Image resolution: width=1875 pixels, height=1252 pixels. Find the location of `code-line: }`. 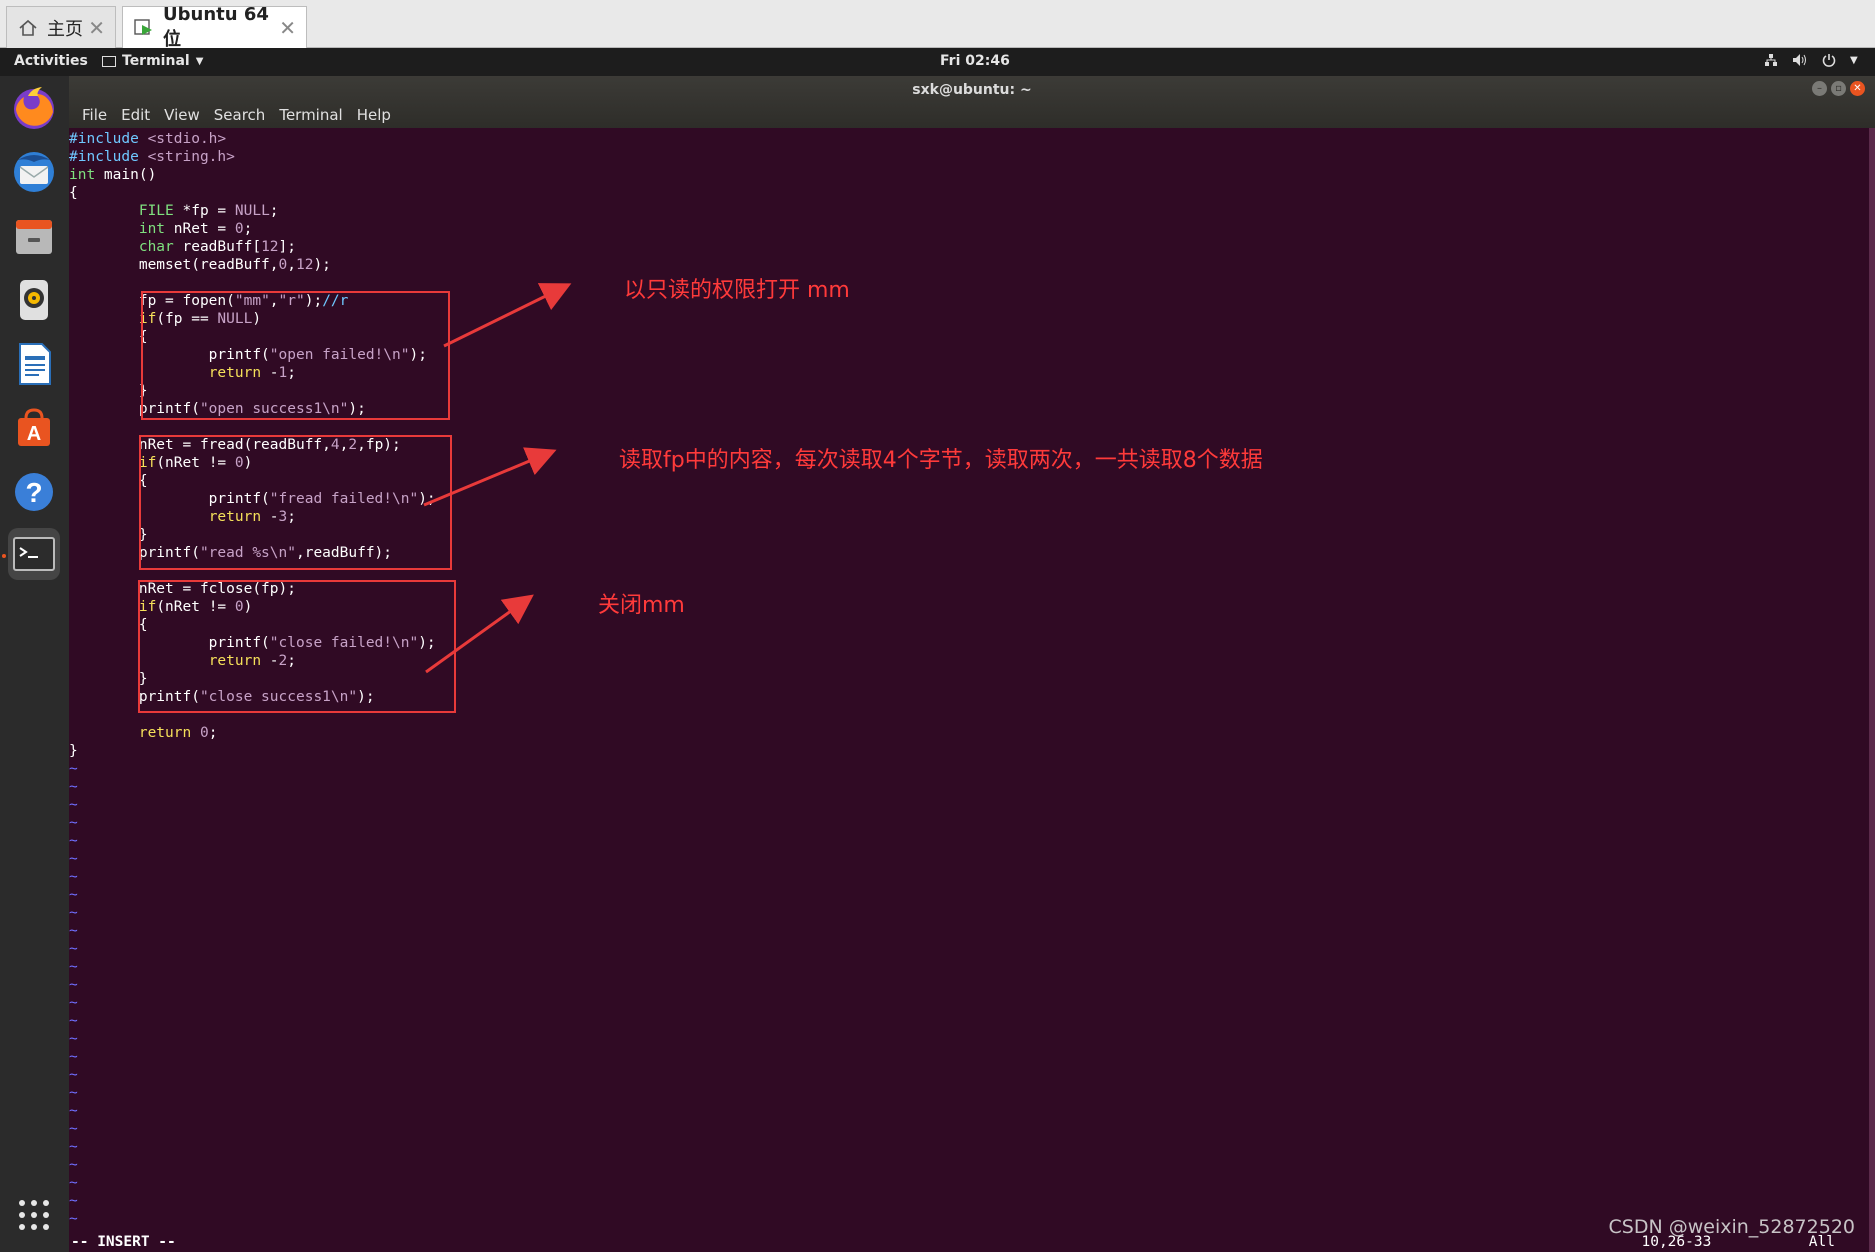

code-line: } is located at coordinates (73, 751).